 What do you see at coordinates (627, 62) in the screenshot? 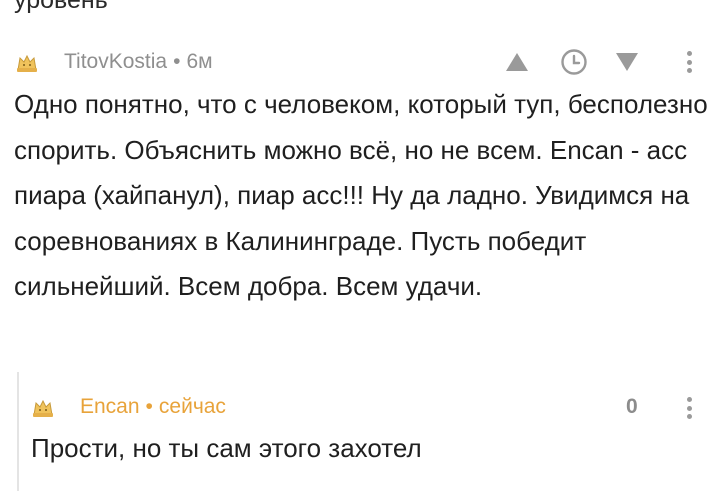
I see `downvote-icon` at bounding box center [627, 62].